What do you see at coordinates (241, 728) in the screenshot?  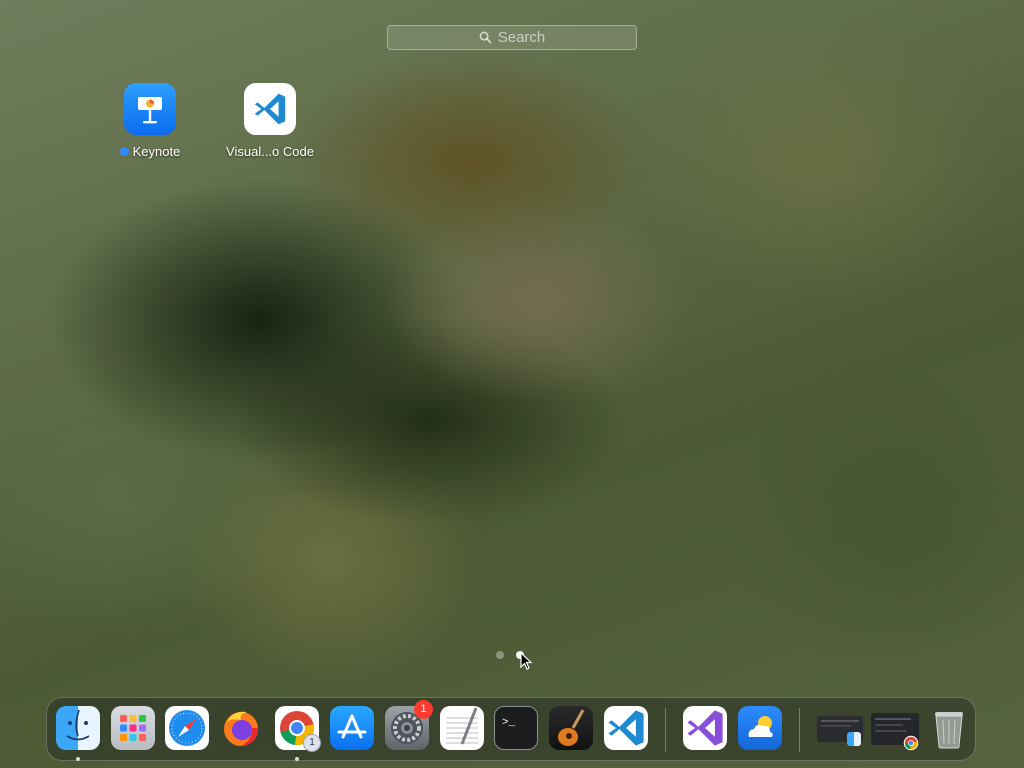 I see `firefox-icon` at bounding box center [241, 728].